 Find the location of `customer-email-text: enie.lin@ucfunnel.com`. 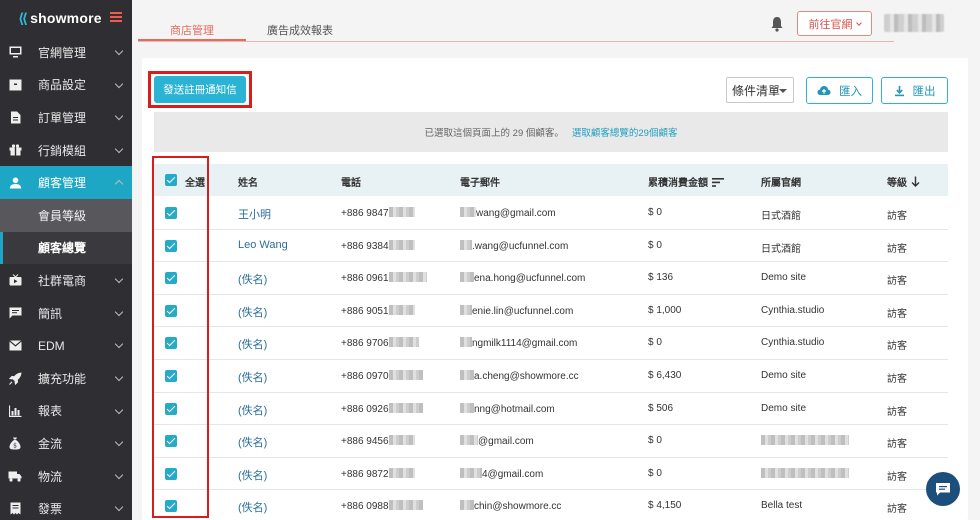

customer-email-text: enie.lin@ucfunnel.com is located at coordinates (523, 311).